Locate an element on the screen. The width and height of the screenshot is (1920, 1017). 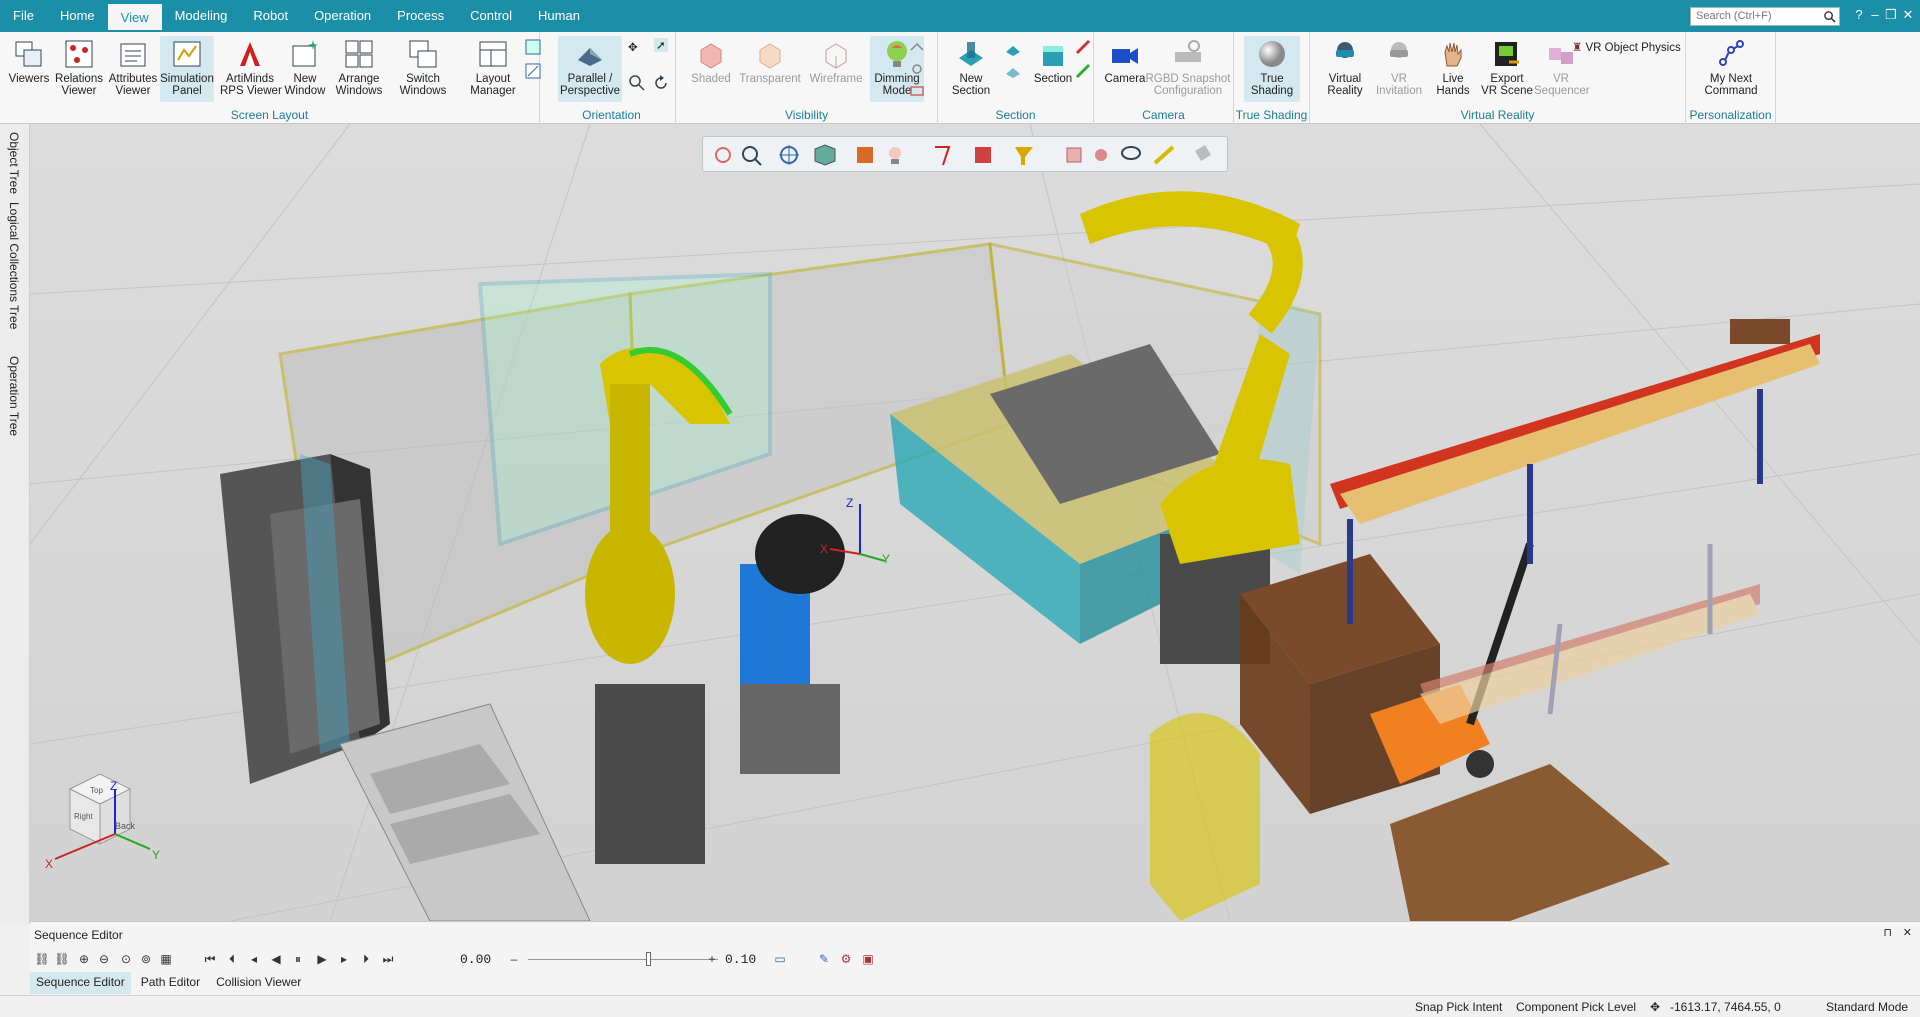
wireframe-button: Wireframe is located at coordinates (836, 69).